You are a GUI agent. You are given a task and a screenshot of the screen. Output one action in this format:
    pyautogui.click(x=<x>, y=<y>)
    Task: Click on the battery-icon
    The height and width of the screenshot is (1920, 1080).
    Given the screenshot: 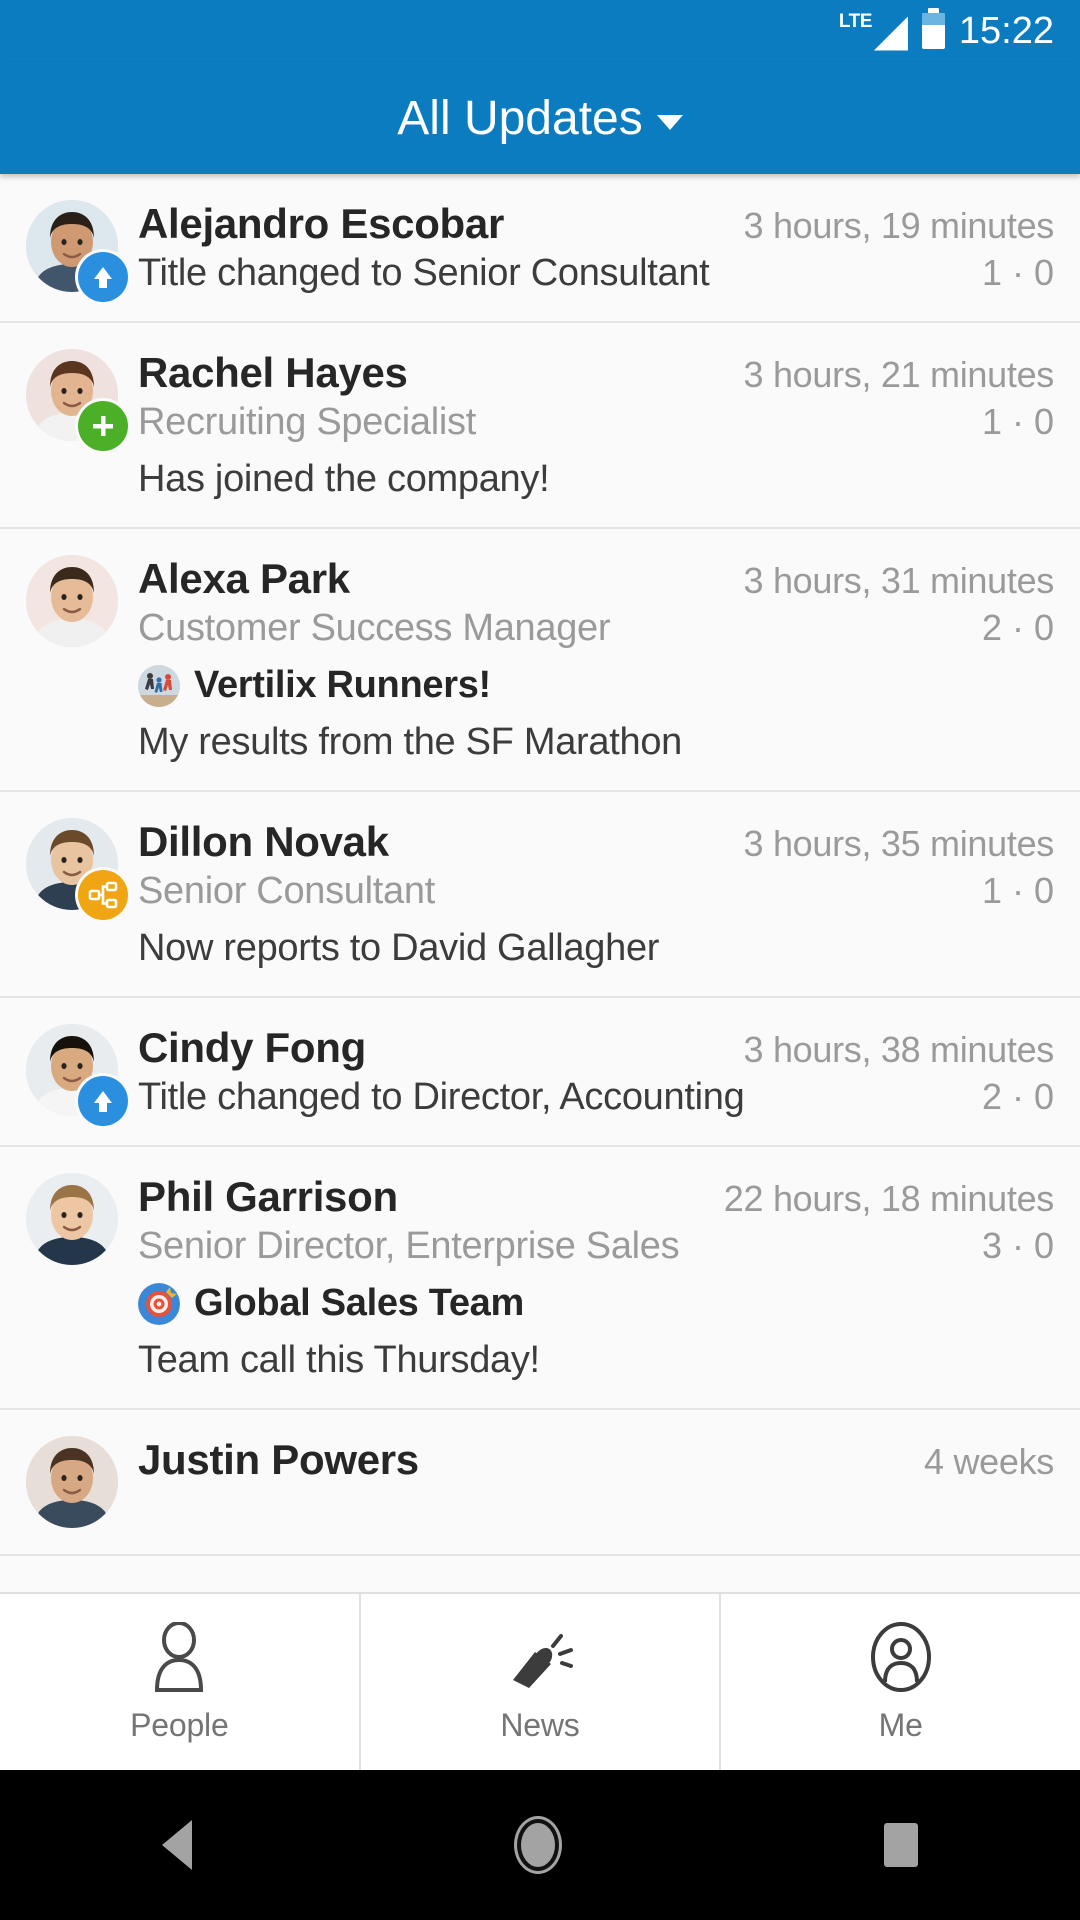 What is the action you would take?
    pyautogui.click(x=933, y=28)
    